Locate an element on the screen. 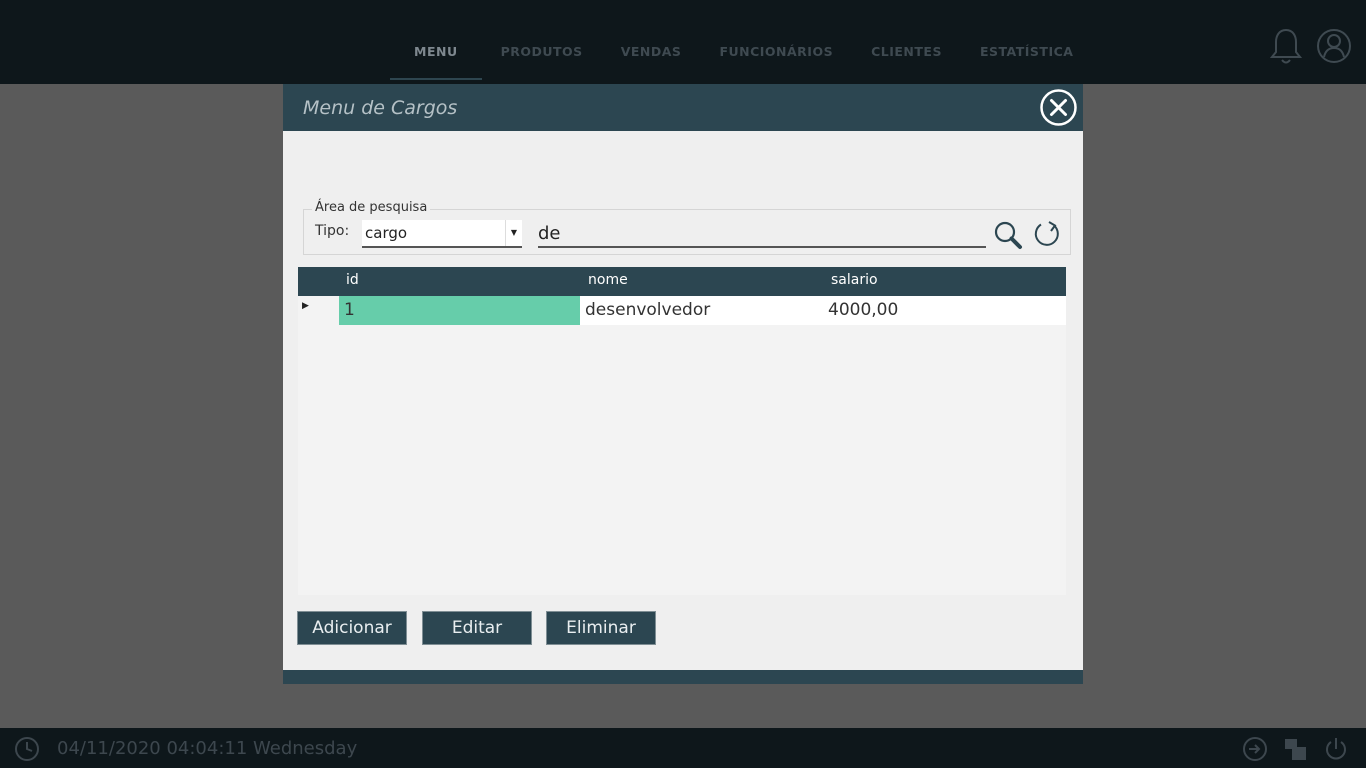  add-button: Adicionar is located at coordinates (352, 628).